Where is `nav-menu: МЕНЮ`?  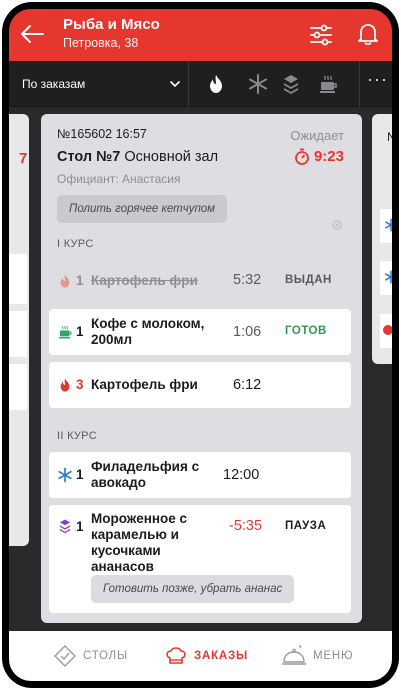
nav-menu: МЕНЮ is located at coordinates (317, 656).